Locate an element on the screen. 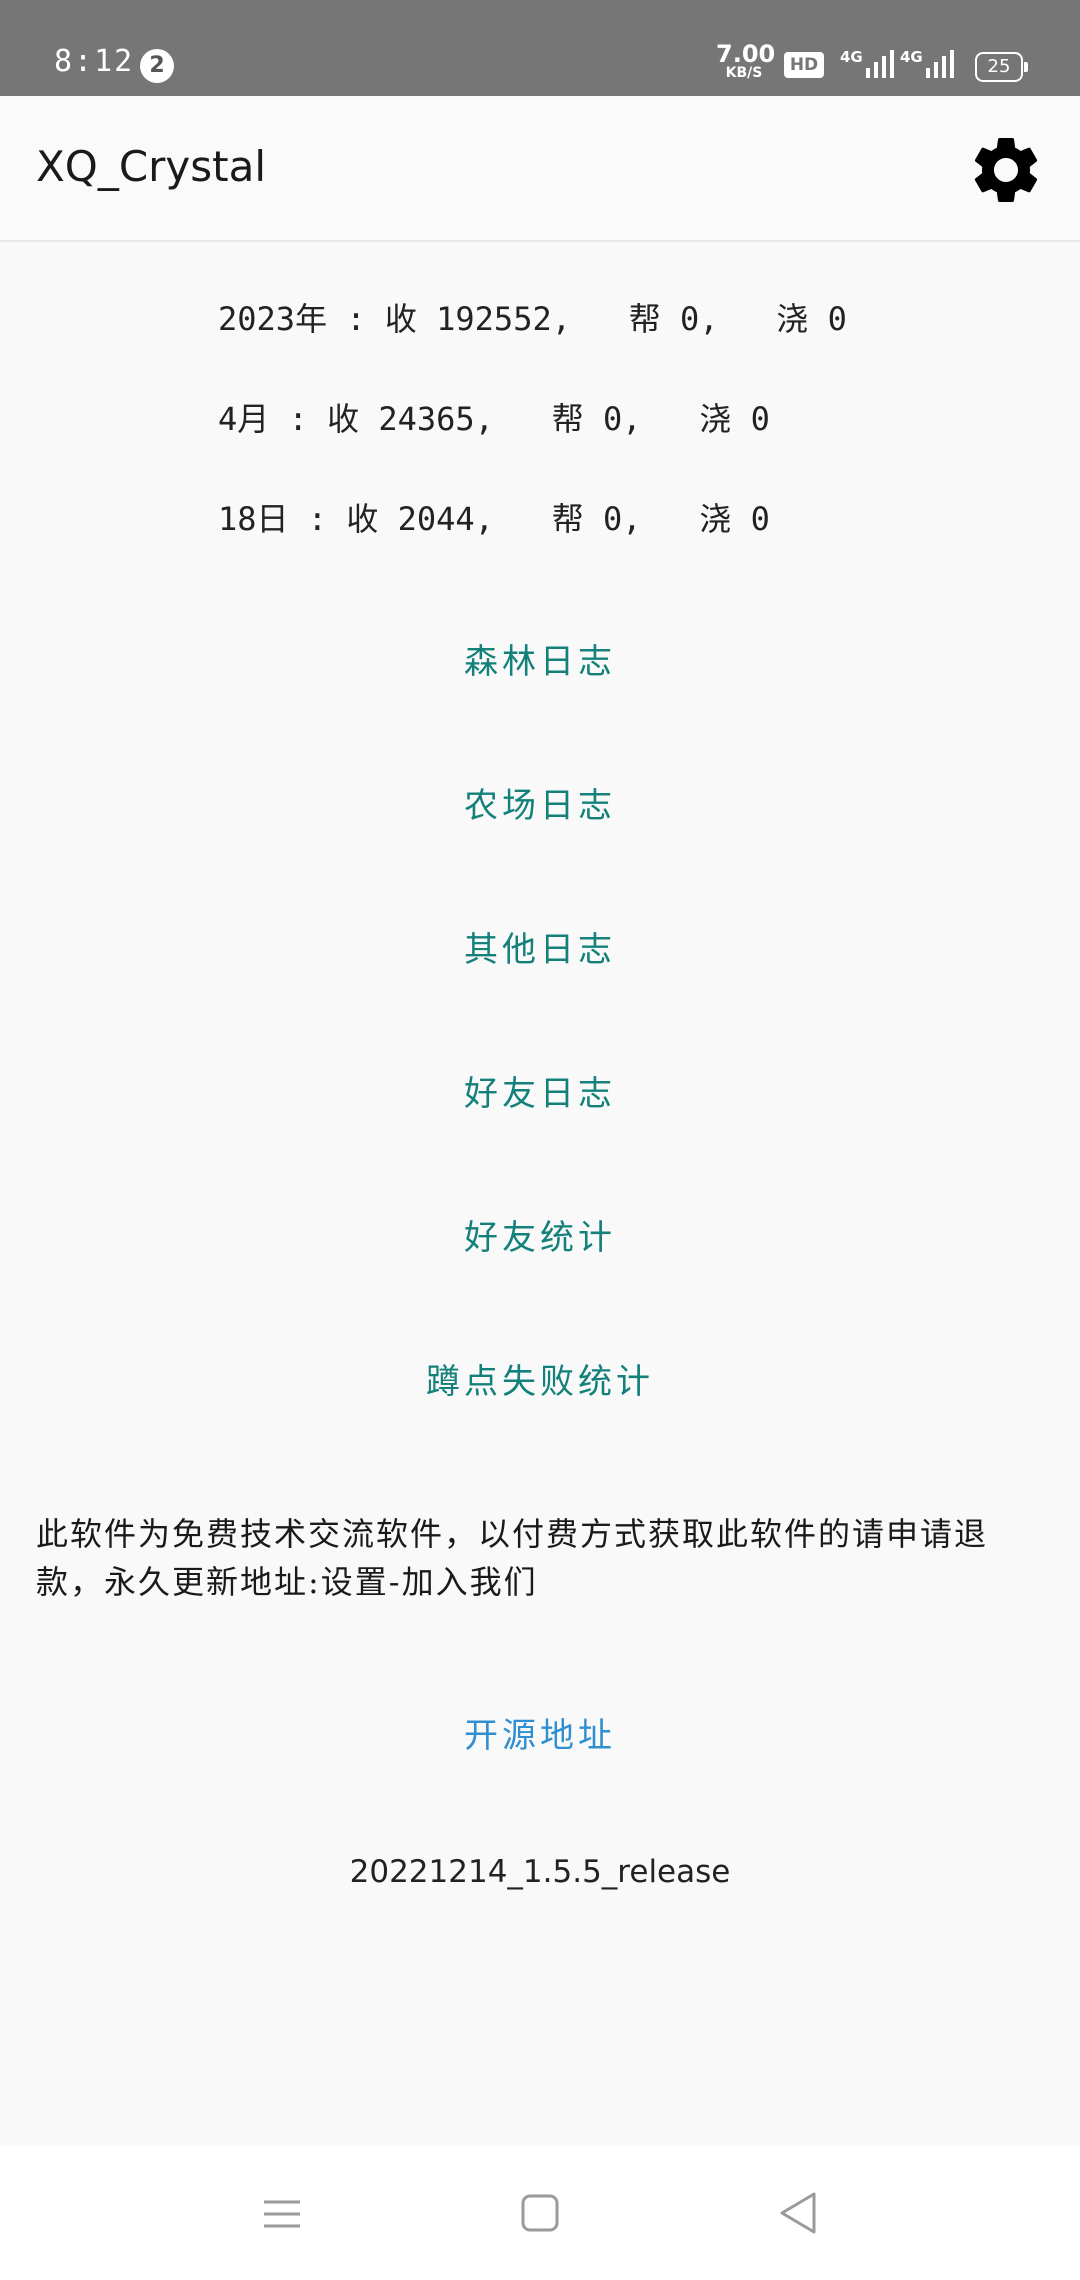 This screenshot has height=2280, width=1080. friend-log-link: 好友日志 is located at coordinates (540, 1090).